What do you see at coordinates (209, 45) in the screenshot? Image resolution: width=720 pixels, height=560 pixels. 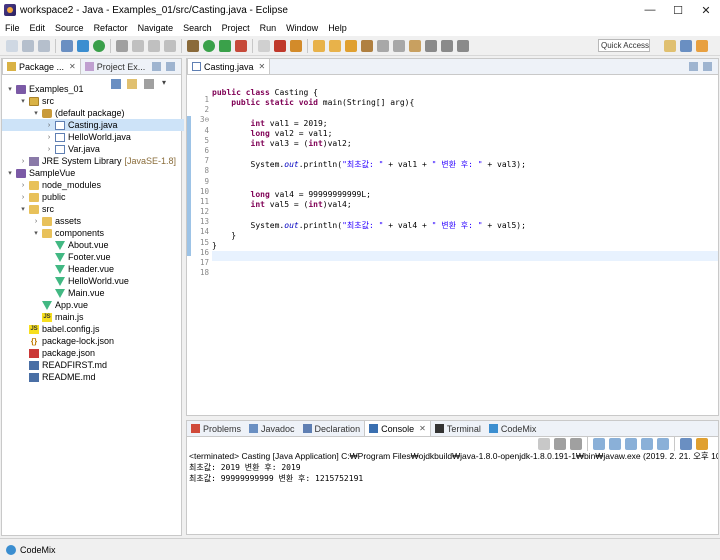 I see `run-icon` at bounding box center [209, 45].